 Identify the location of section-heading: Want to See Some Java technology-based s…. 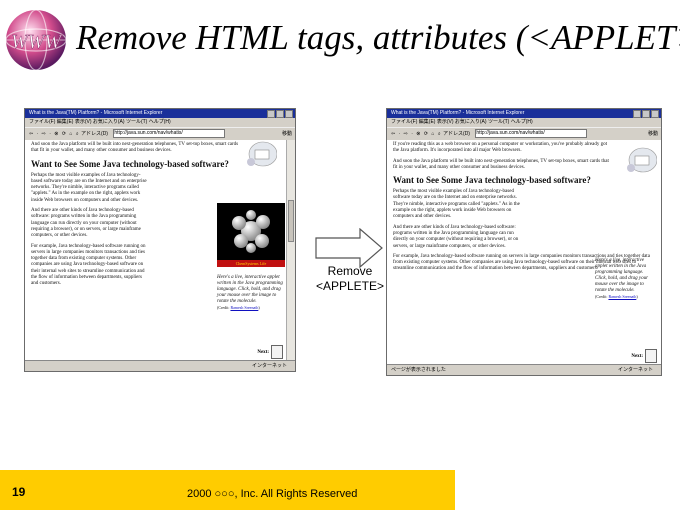
(492, 180).